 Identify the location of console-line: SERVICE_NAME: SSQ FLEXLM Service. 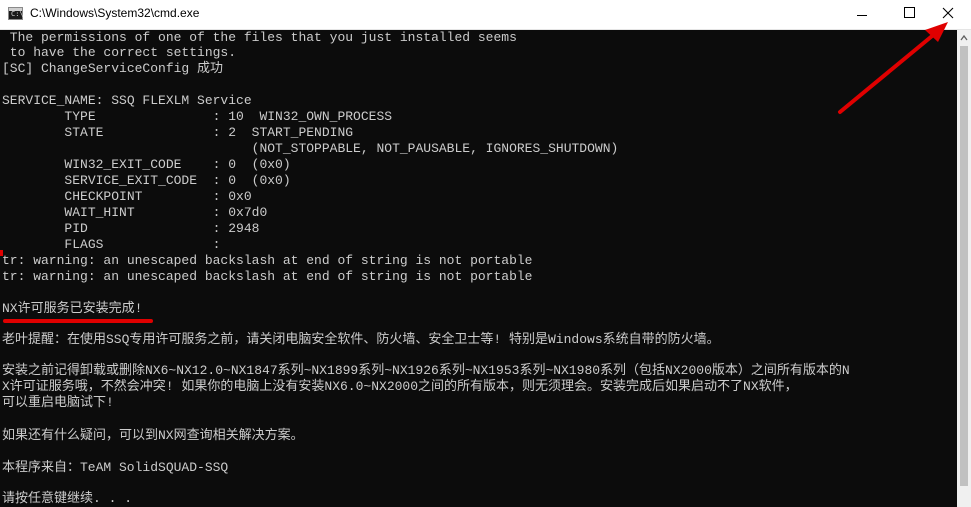
(127, 100).